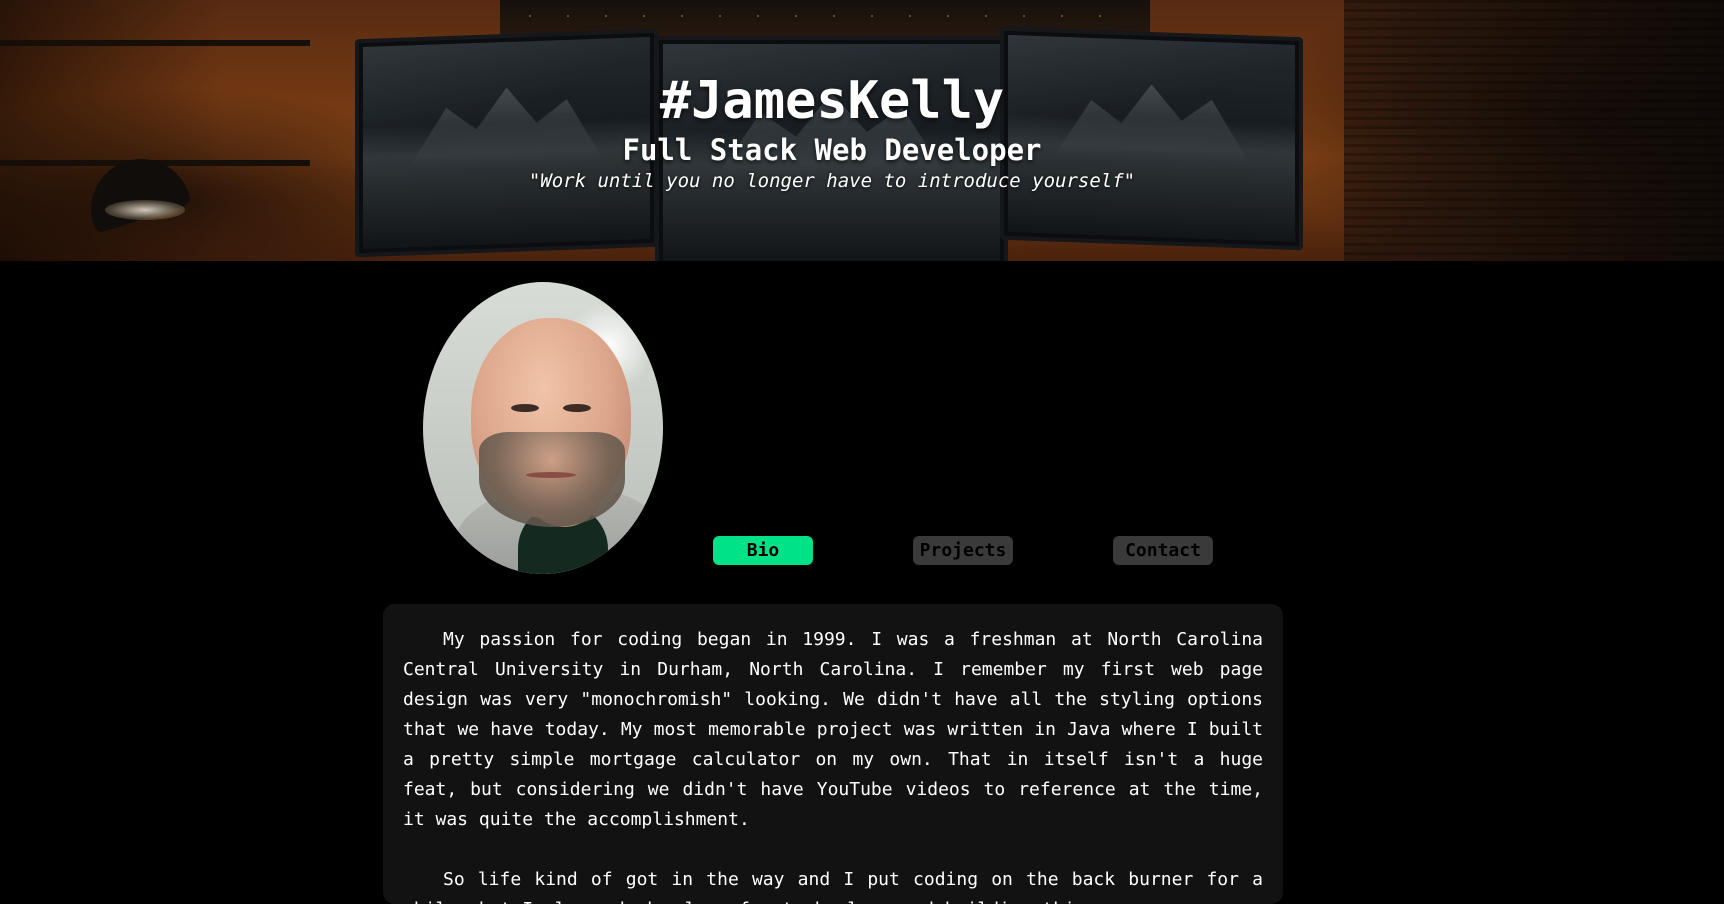 The height and width of the screenshot is (904, 1724). What do you see at coordinates (1163, 550) in the screenshot?
I see `tab-contact: Contact` at bounding box center [1163, 550].